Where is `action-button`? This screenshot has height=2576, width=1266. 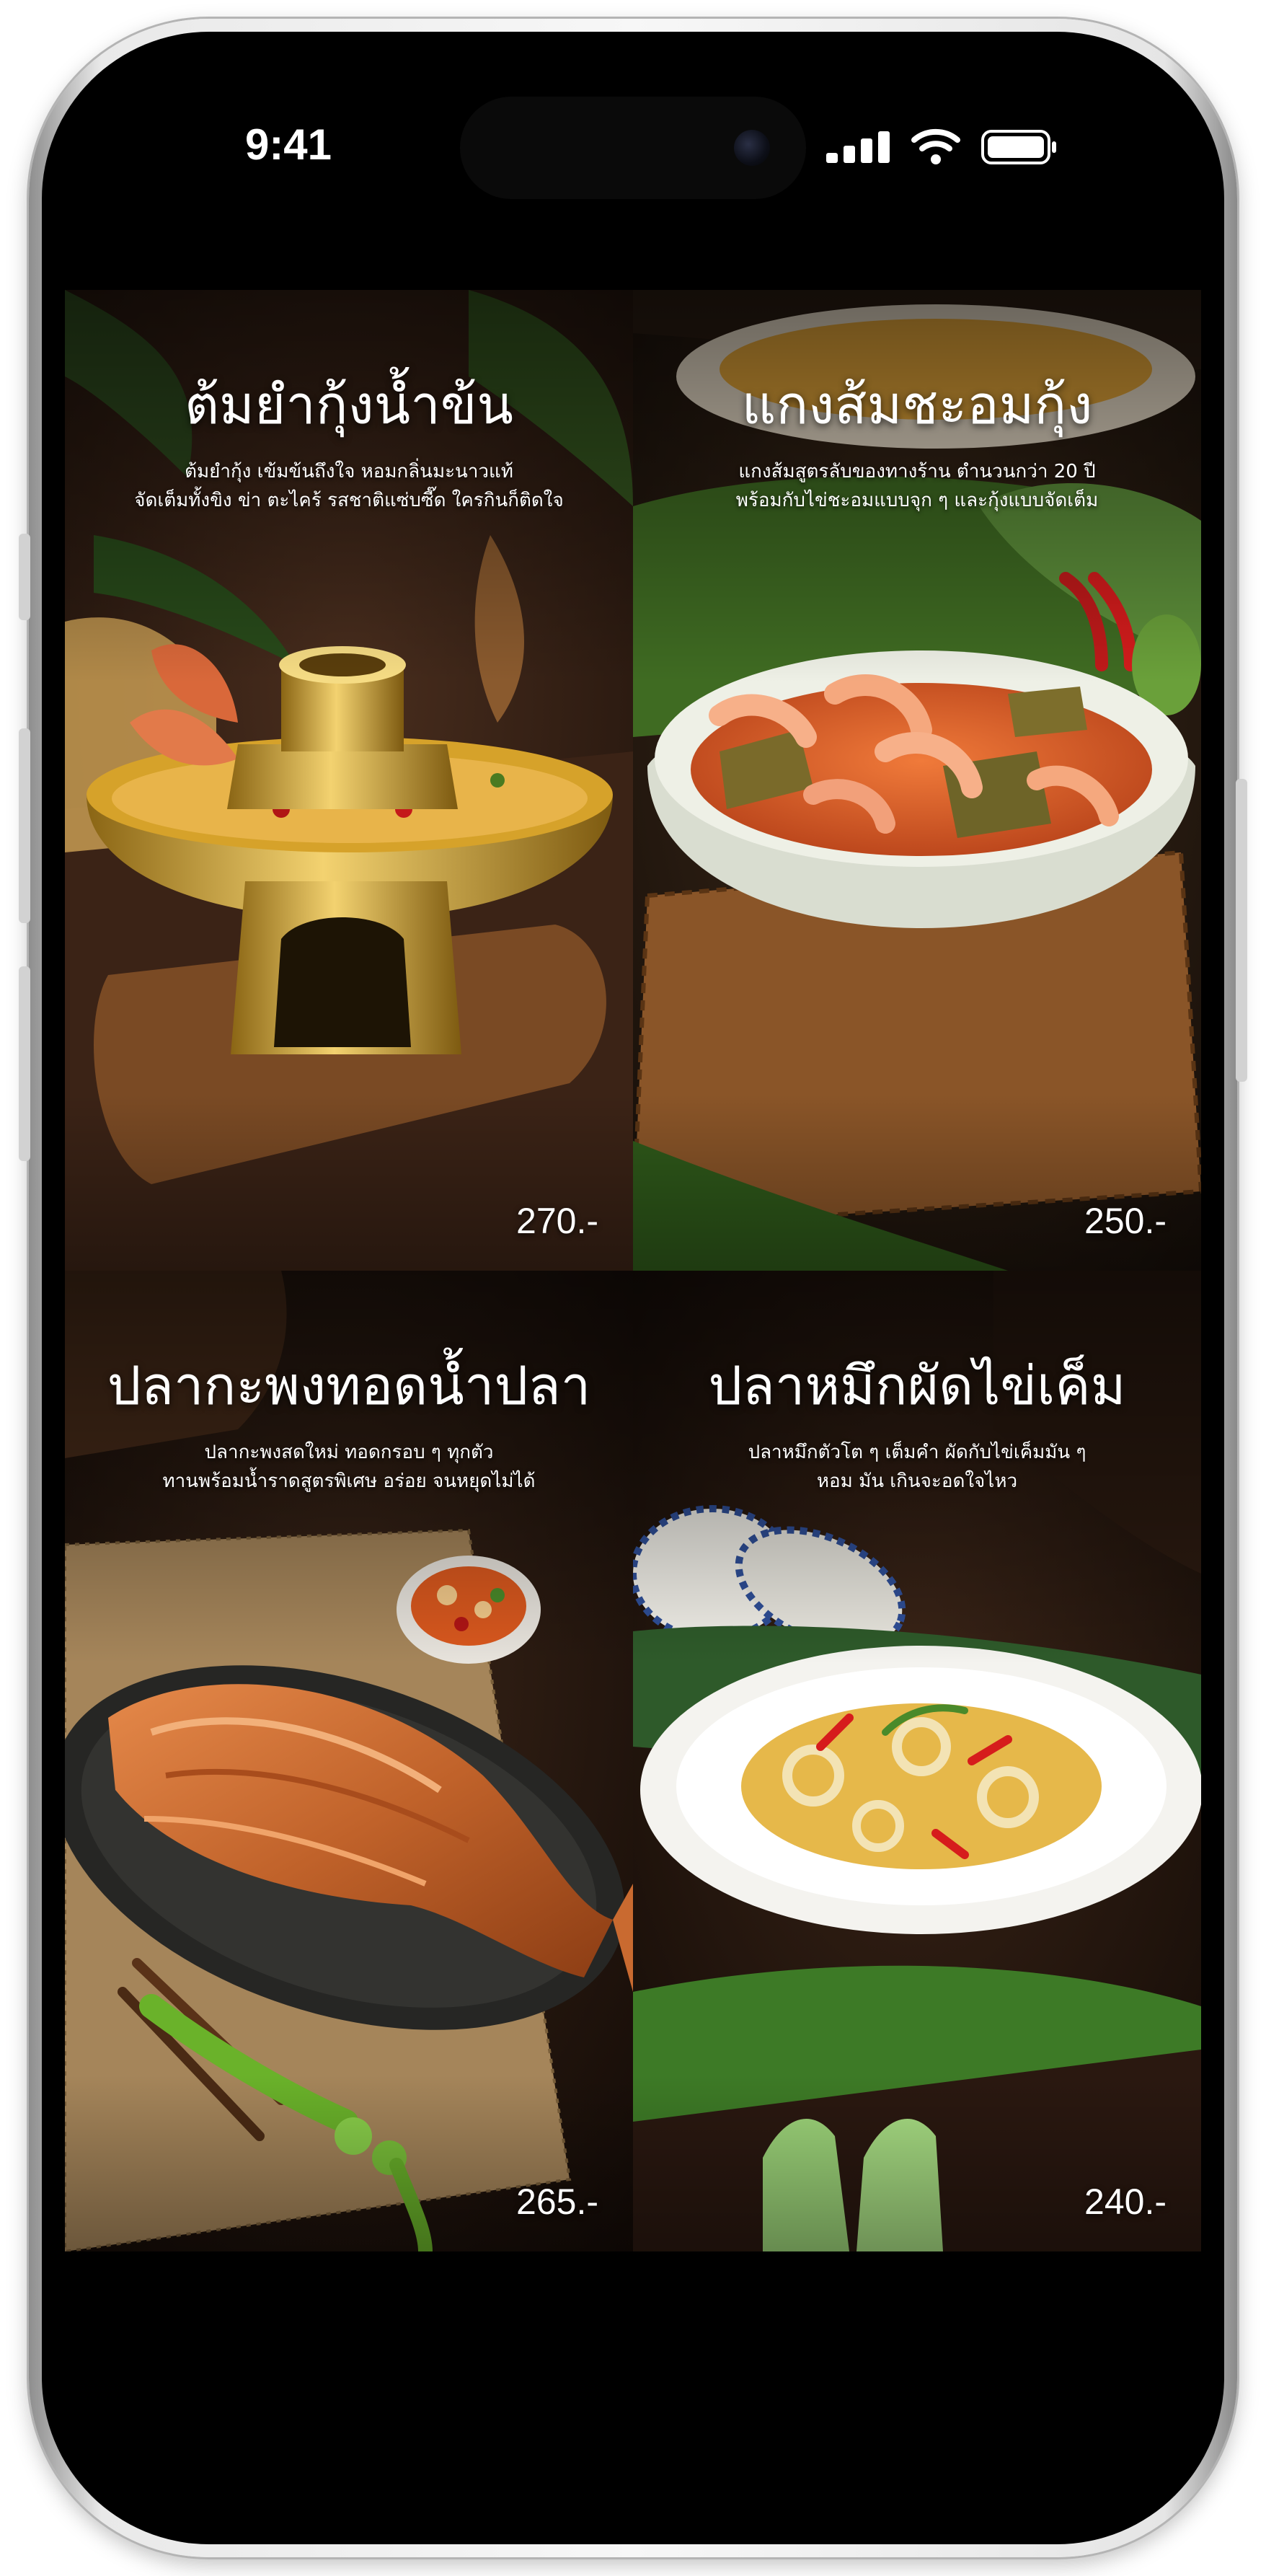
action-button is located at coordinates (24, 577).